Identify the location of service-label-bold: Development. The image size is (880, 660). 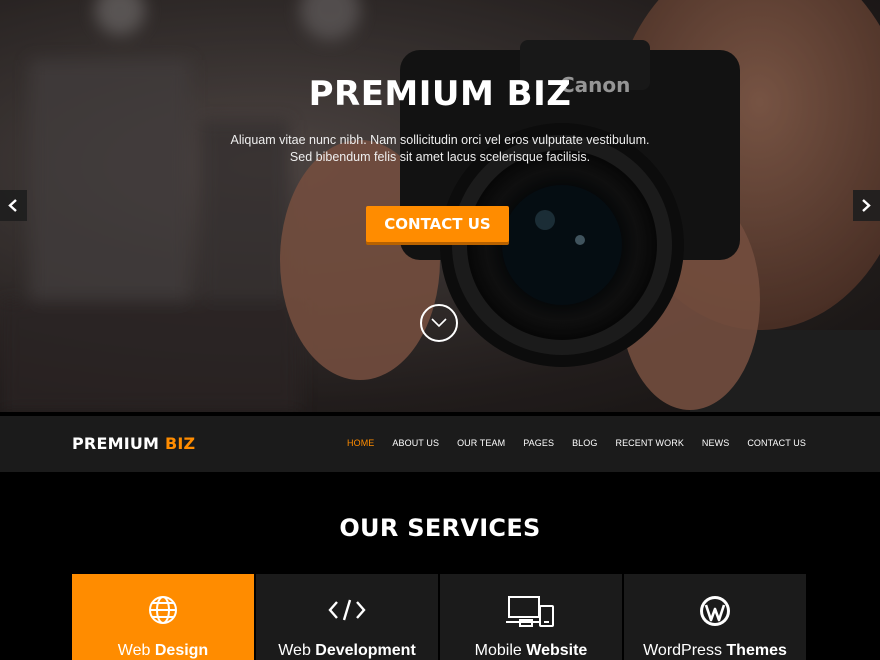
(365, 650).